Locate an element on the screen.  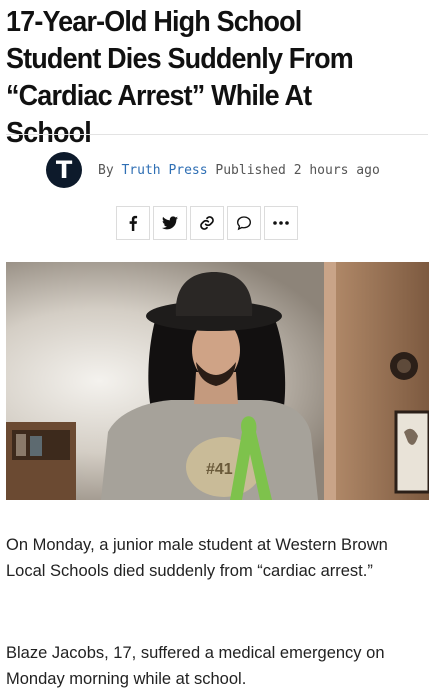
copy-link-button is located at coordinates (207, 223).